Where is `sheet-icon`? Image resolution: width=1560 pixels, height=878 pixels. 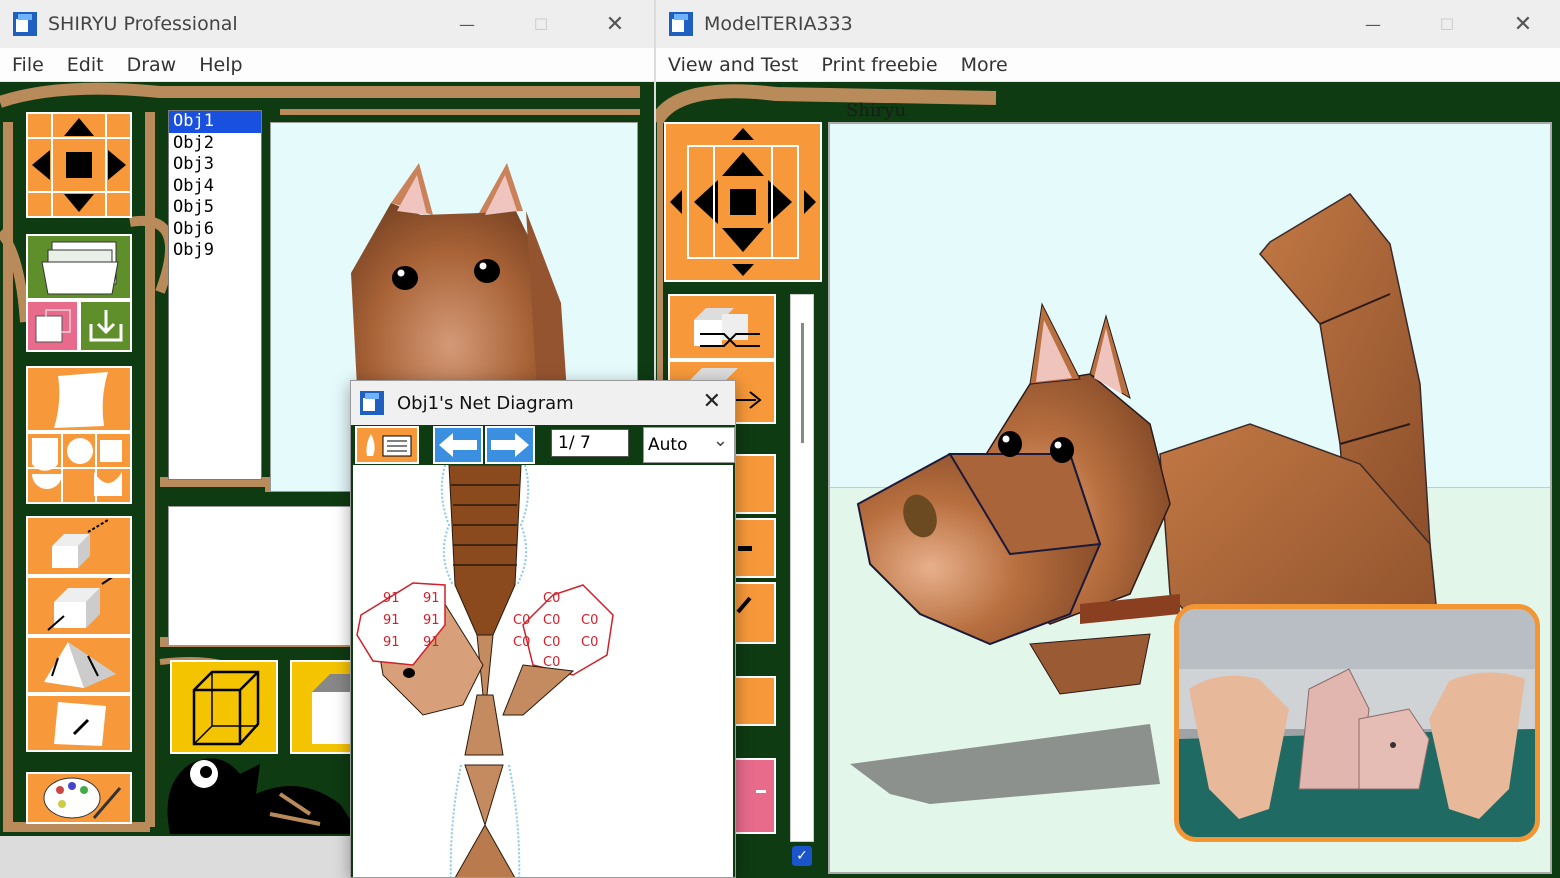 sheet-icon is located at coordinates (81, 400).